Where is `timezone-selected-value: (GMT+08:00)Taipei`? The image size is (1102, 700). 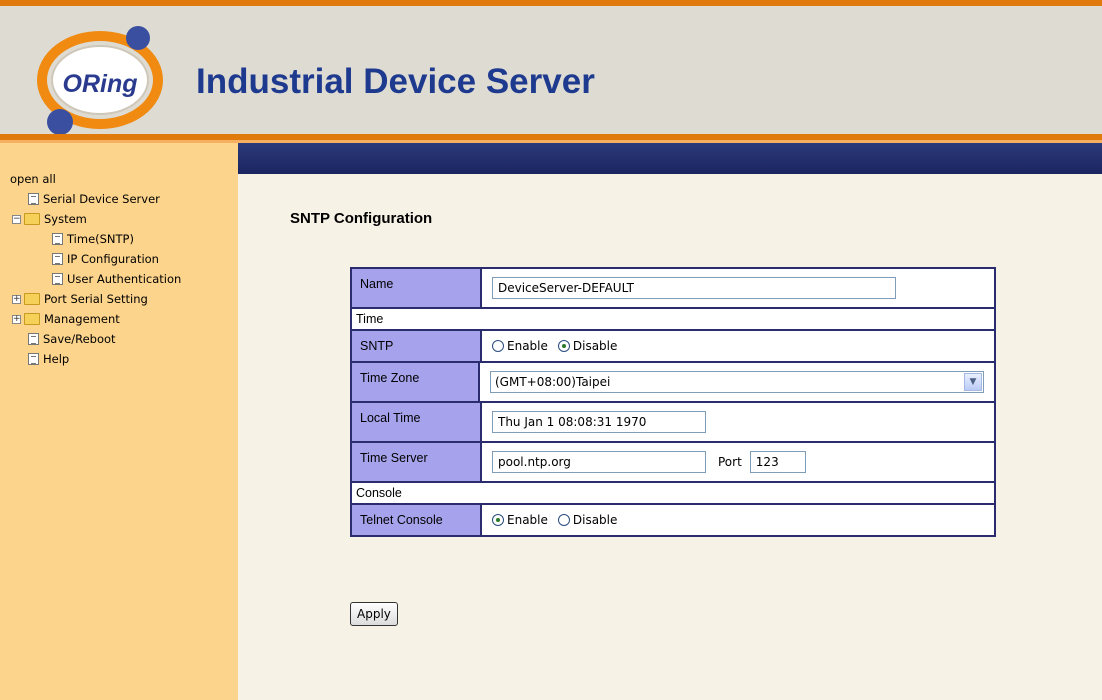
timezone-selected-value: (GMT+08:00)Taipei is located at coordinates (553, 382).